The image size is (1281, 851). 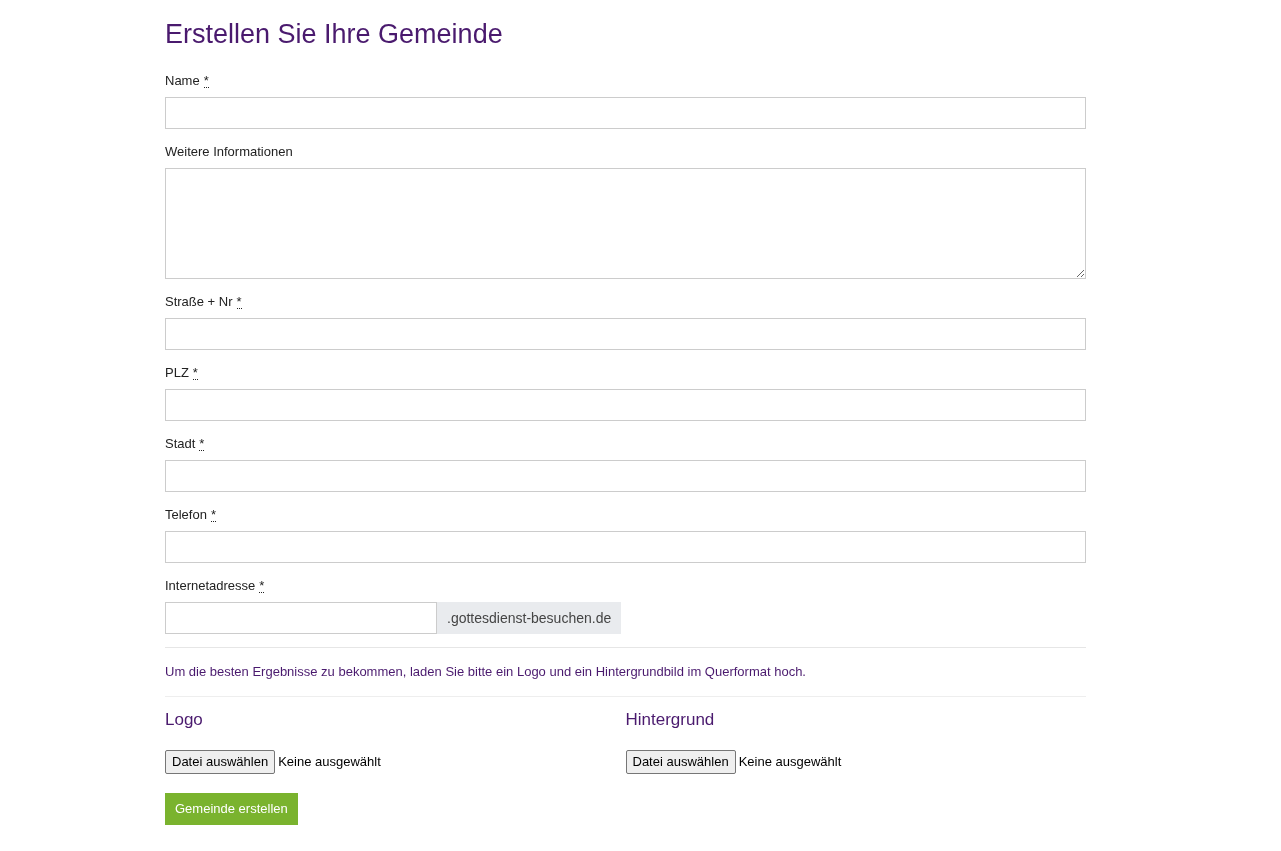 What do you see at coordinates (486, 672) in the screenshot?
I see `upload-hint: Um die besten Ergebnisse zu bekommen, laden Sie bitte ein Logo und ein Hintergrundbild im Querformat hoch.` at bounding box center [486, 672].